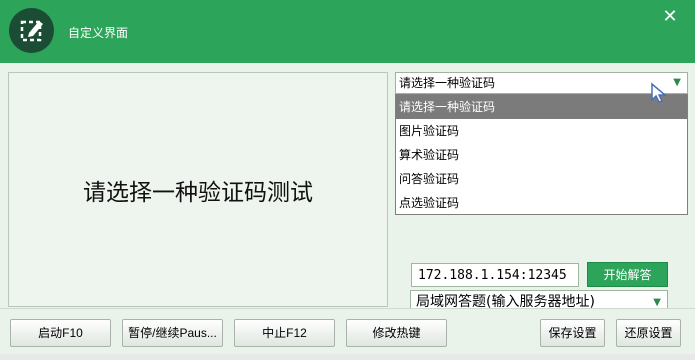 The height and width of the screenshot is (360, 695). I want to click on restore-settings-button: 还原设置, so click(648, 333).